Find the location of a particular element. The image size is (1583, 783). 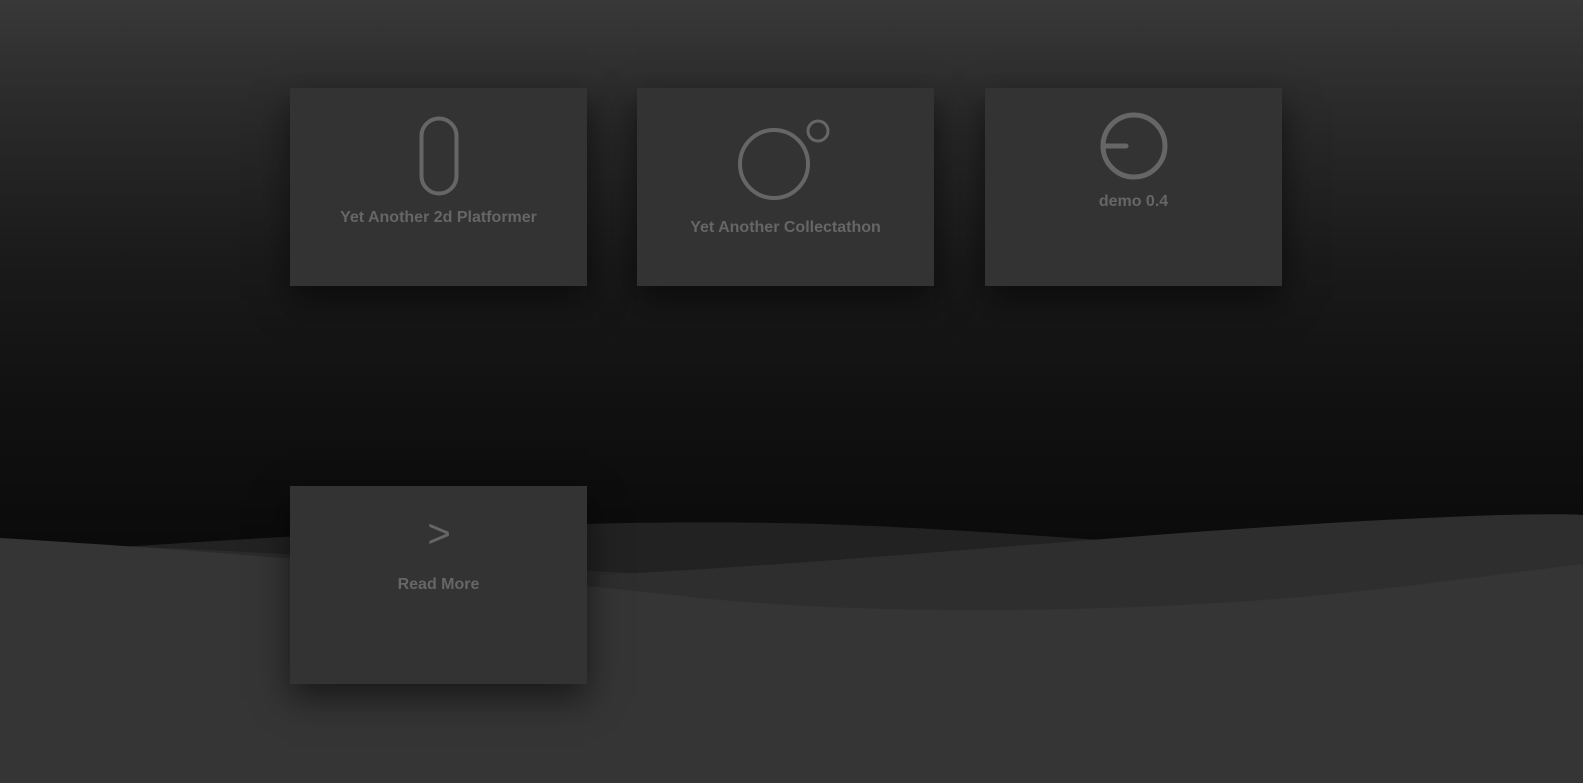

card-title: Yet Another Collectathon is located at coordinates (785, 227).